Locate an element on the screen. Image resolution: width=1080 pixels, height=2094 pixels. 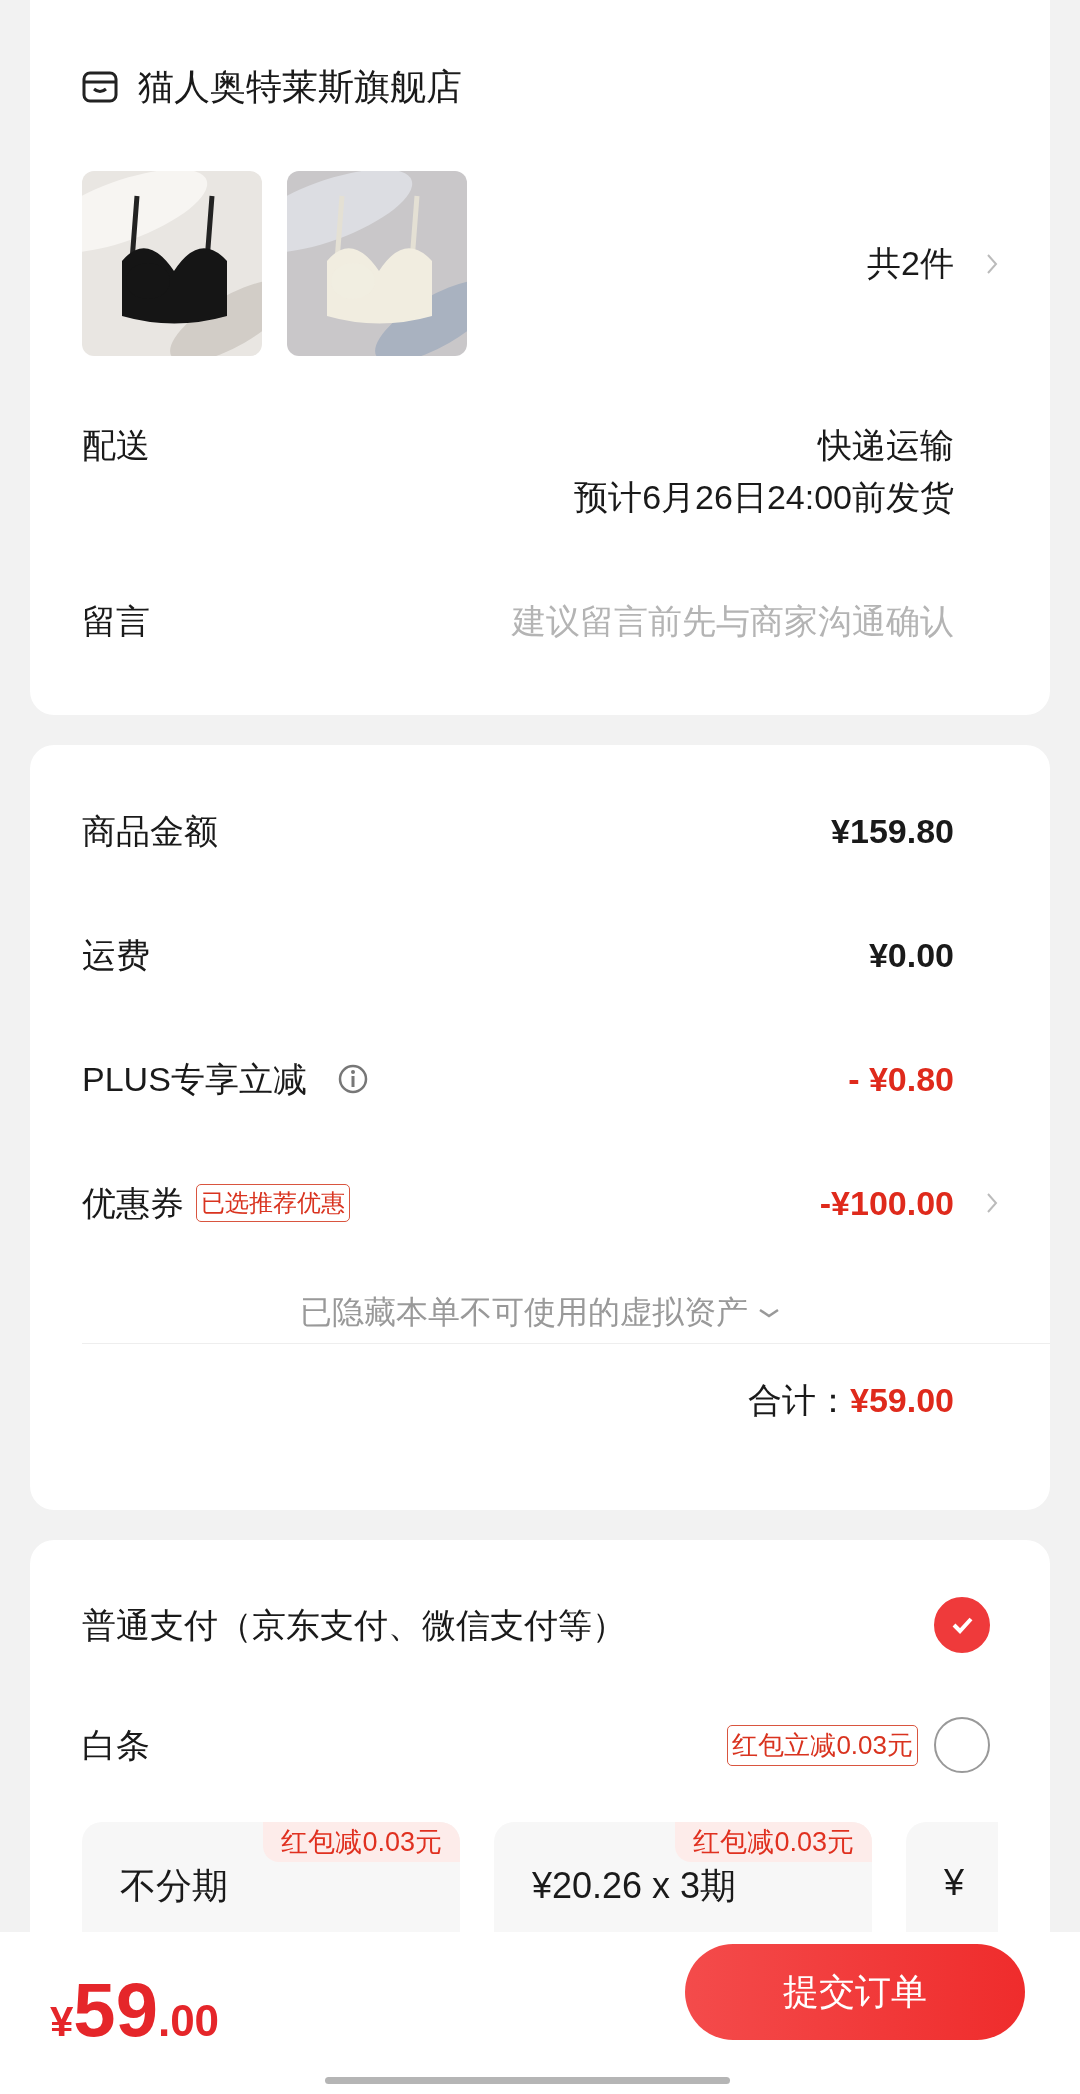
price-label: 运费 is located at coordinates (116, 955).